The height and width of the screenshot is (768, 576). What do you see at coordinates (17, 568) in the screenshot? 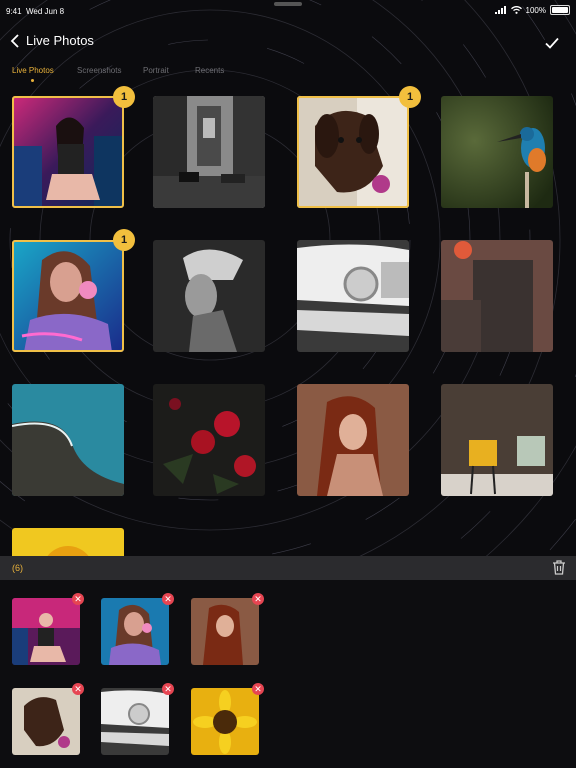
I see `selection-count: (6)` at bounding box center [17, 568].